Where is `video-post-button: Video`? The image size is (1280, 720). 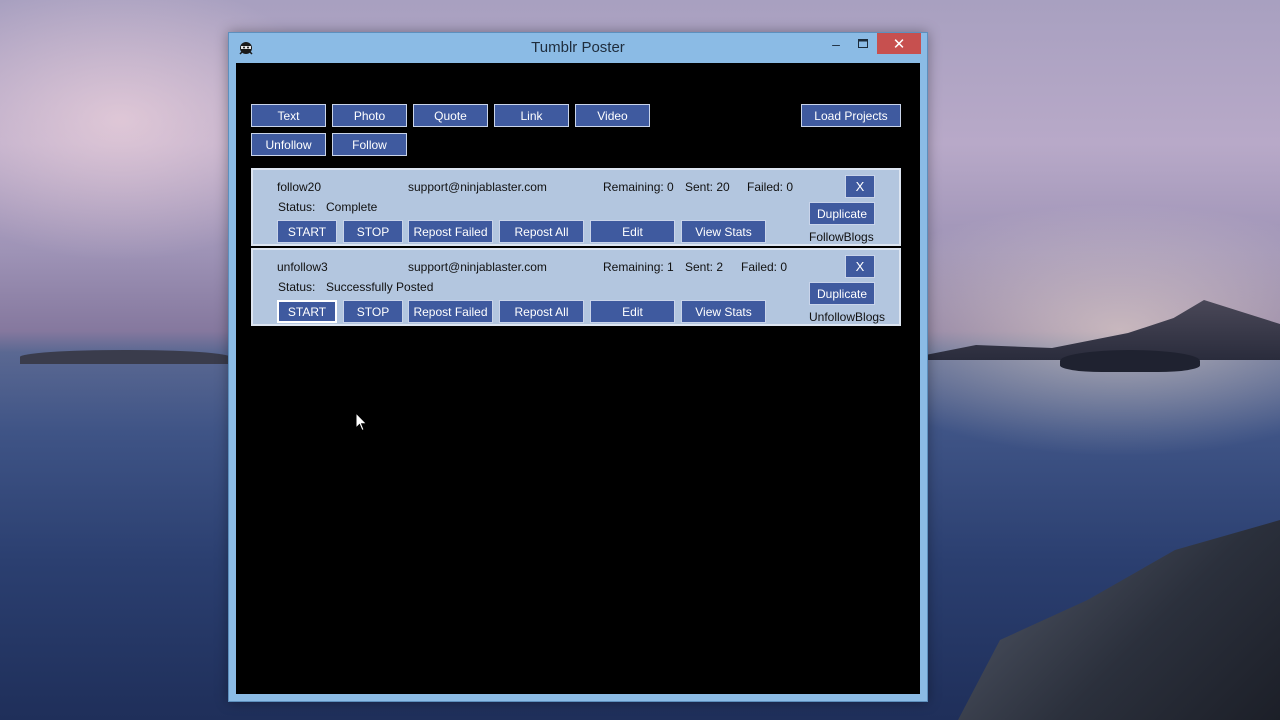 video-post-button: Video is located at coordinates (612, 115).